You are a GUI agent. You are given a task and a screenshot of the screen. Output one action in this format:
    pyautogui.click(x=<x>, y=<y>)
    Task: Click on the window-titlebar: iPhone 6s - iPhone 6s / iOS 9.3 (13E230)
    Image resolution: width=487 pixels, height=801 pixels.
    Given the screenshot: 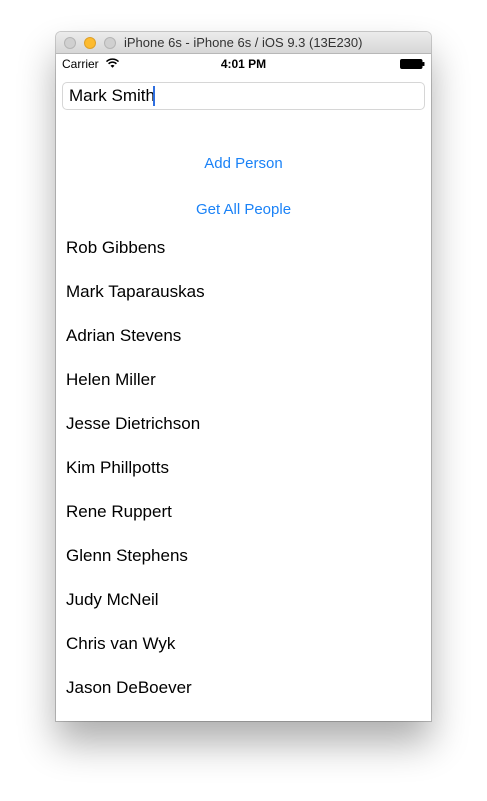 What is the action you would take?
    pyautogui.click(x=243, y=43)
    